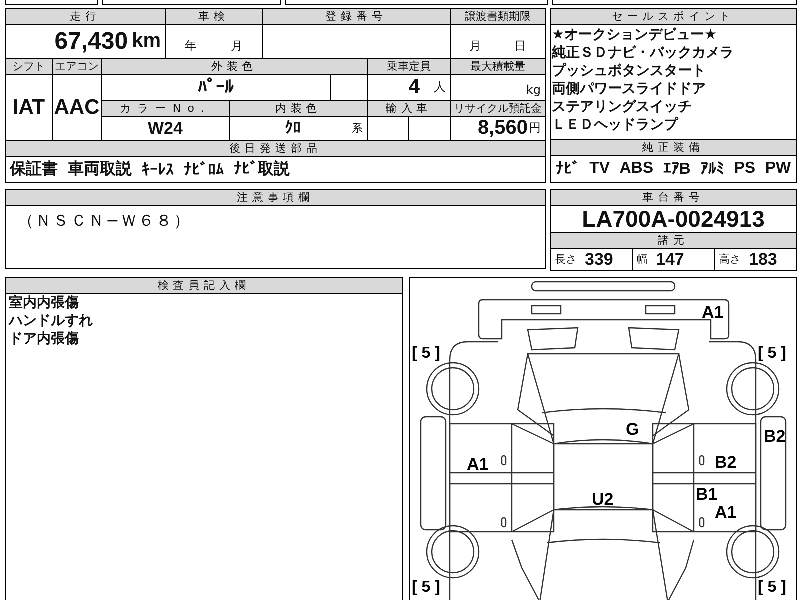 The width and height of the screenshot is (800, 600). Describe the element at coordinates (204, 286) in the screenshot. I see `panel-header: 検査員記入欄` at that location.